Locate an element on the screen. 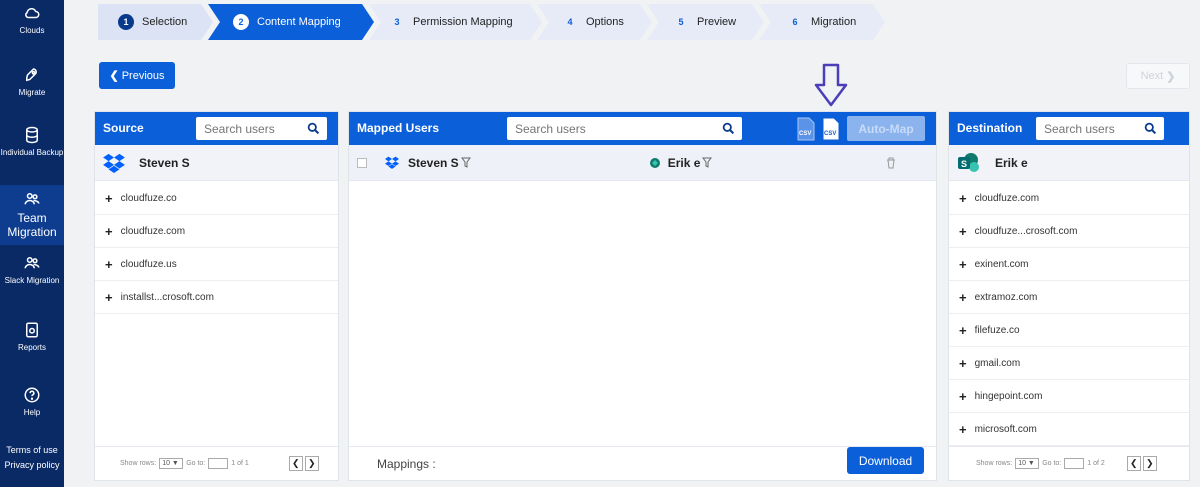 This screenshot has width=1200, height=487. rows-value: 10 is located at coordinates (166, 463).